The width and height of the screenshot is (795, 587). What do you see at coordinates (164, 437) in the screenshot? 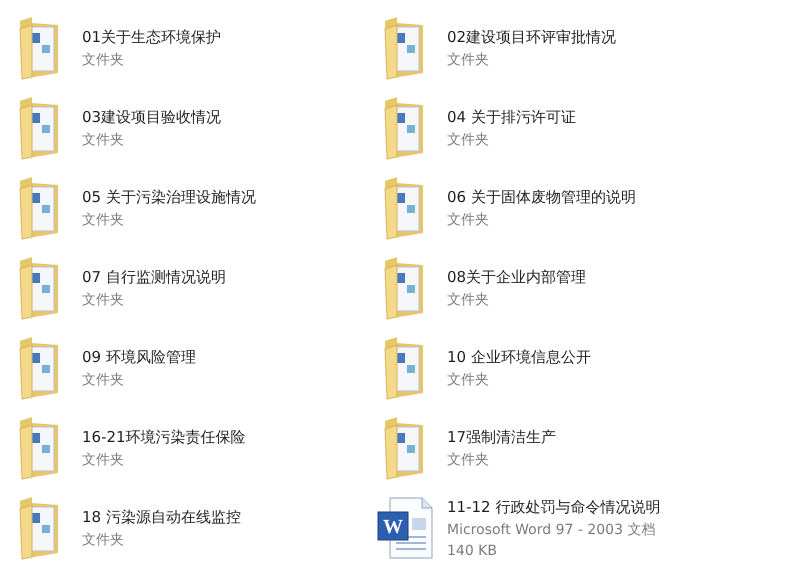
I see `file-name: 16-21环境污染责任保险` at bounding box center [164, 437].